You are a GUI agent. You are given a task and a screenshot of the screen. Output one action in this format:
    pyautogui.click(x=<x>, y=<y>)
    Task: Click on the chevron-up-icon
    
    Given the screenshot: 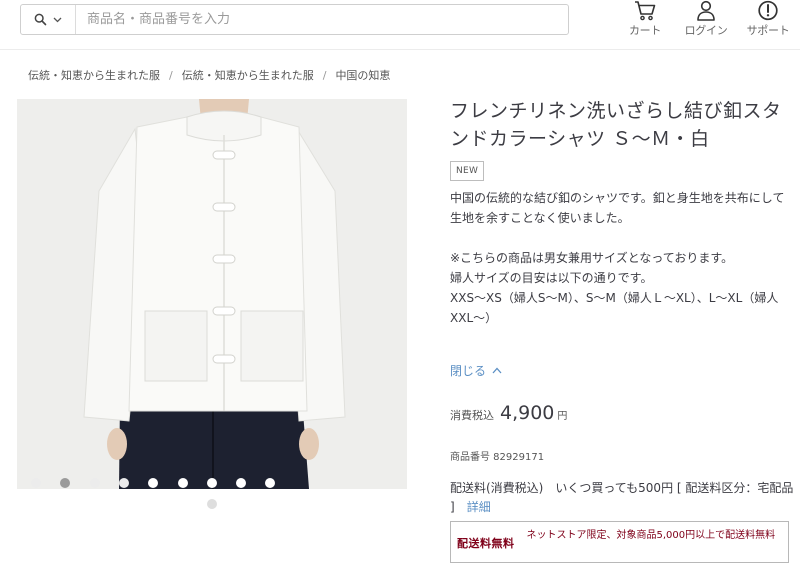 What is the action you would take?
    pyautogui.click(x=497, y=370)
    